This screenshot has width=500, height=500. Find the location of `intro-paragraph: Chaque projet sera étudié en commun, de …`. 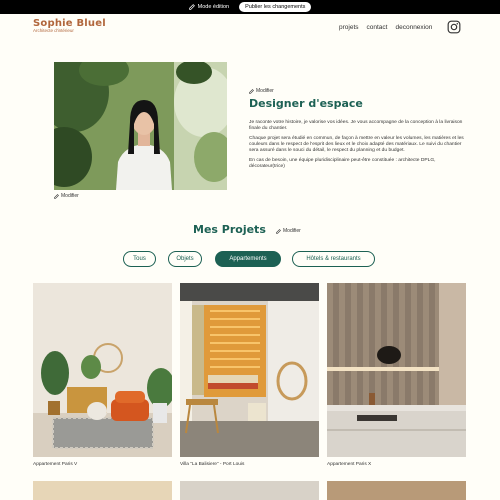

intro-paragraph: Chaque projet sera étudié en commun, de … is located at coordinates (356, 144).